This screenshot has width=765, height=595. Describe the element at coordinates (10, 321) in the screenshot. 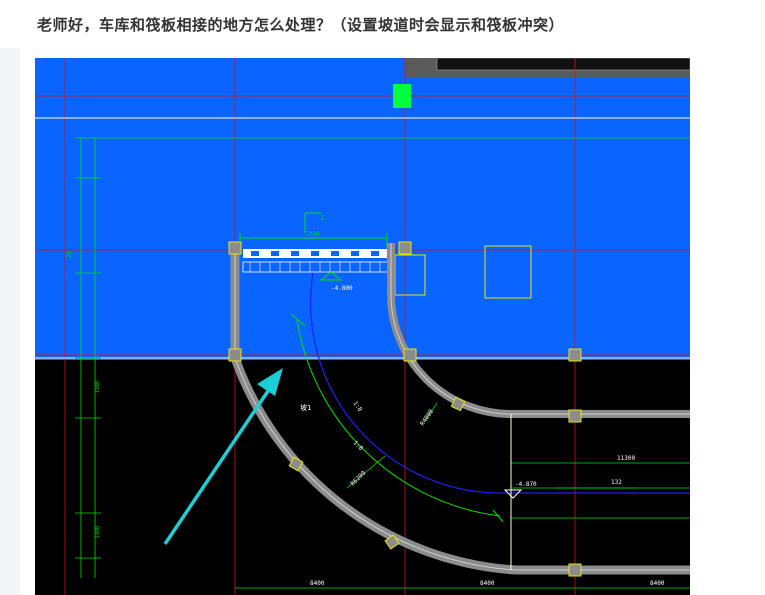

I see `left-gutter` at that location.